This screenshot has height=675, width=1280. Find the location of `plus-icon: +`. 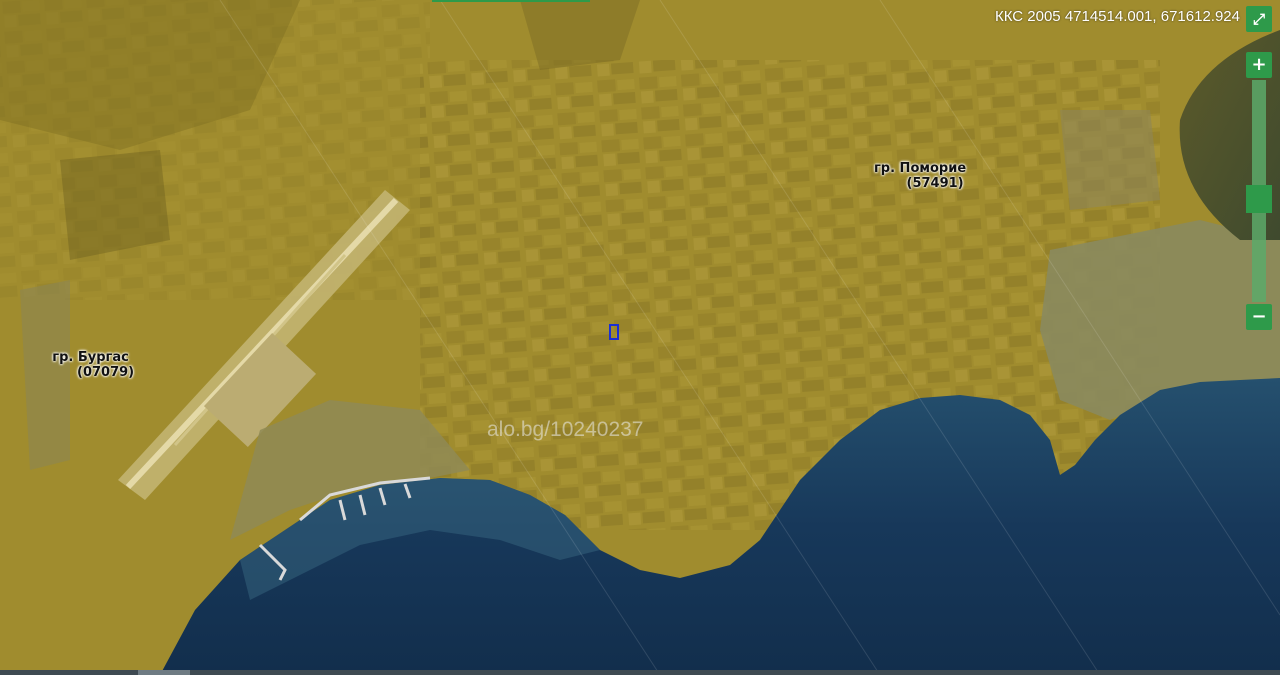

plus-icon: + is located at coordinates (1259, 64).